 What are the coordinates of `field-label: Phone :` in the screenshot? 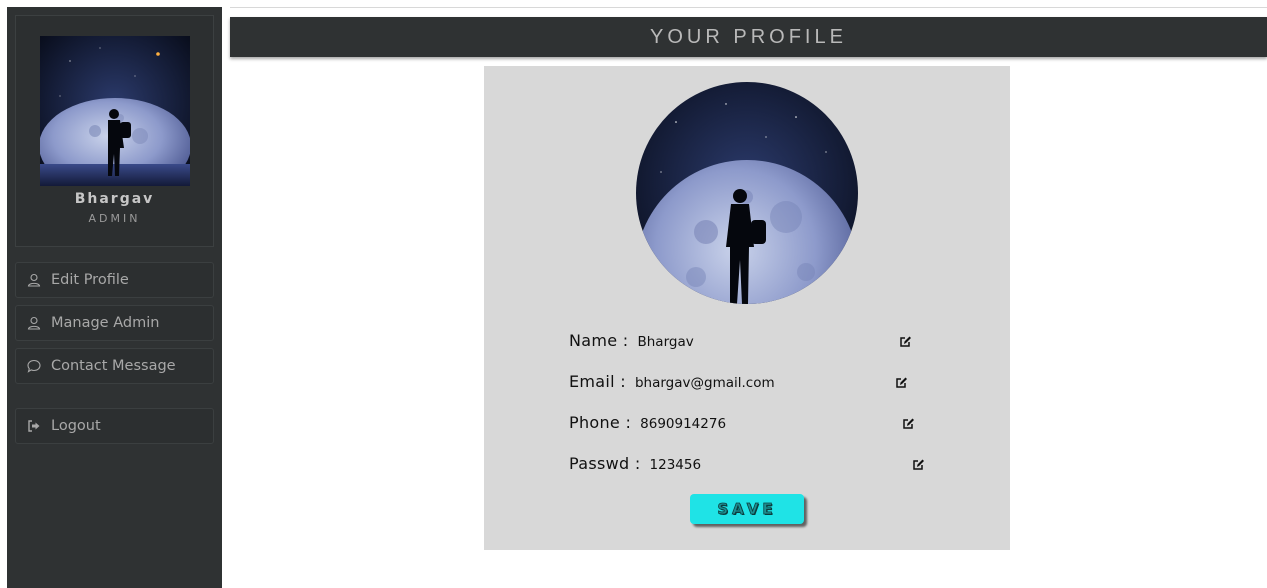 It's located at (600, 422).